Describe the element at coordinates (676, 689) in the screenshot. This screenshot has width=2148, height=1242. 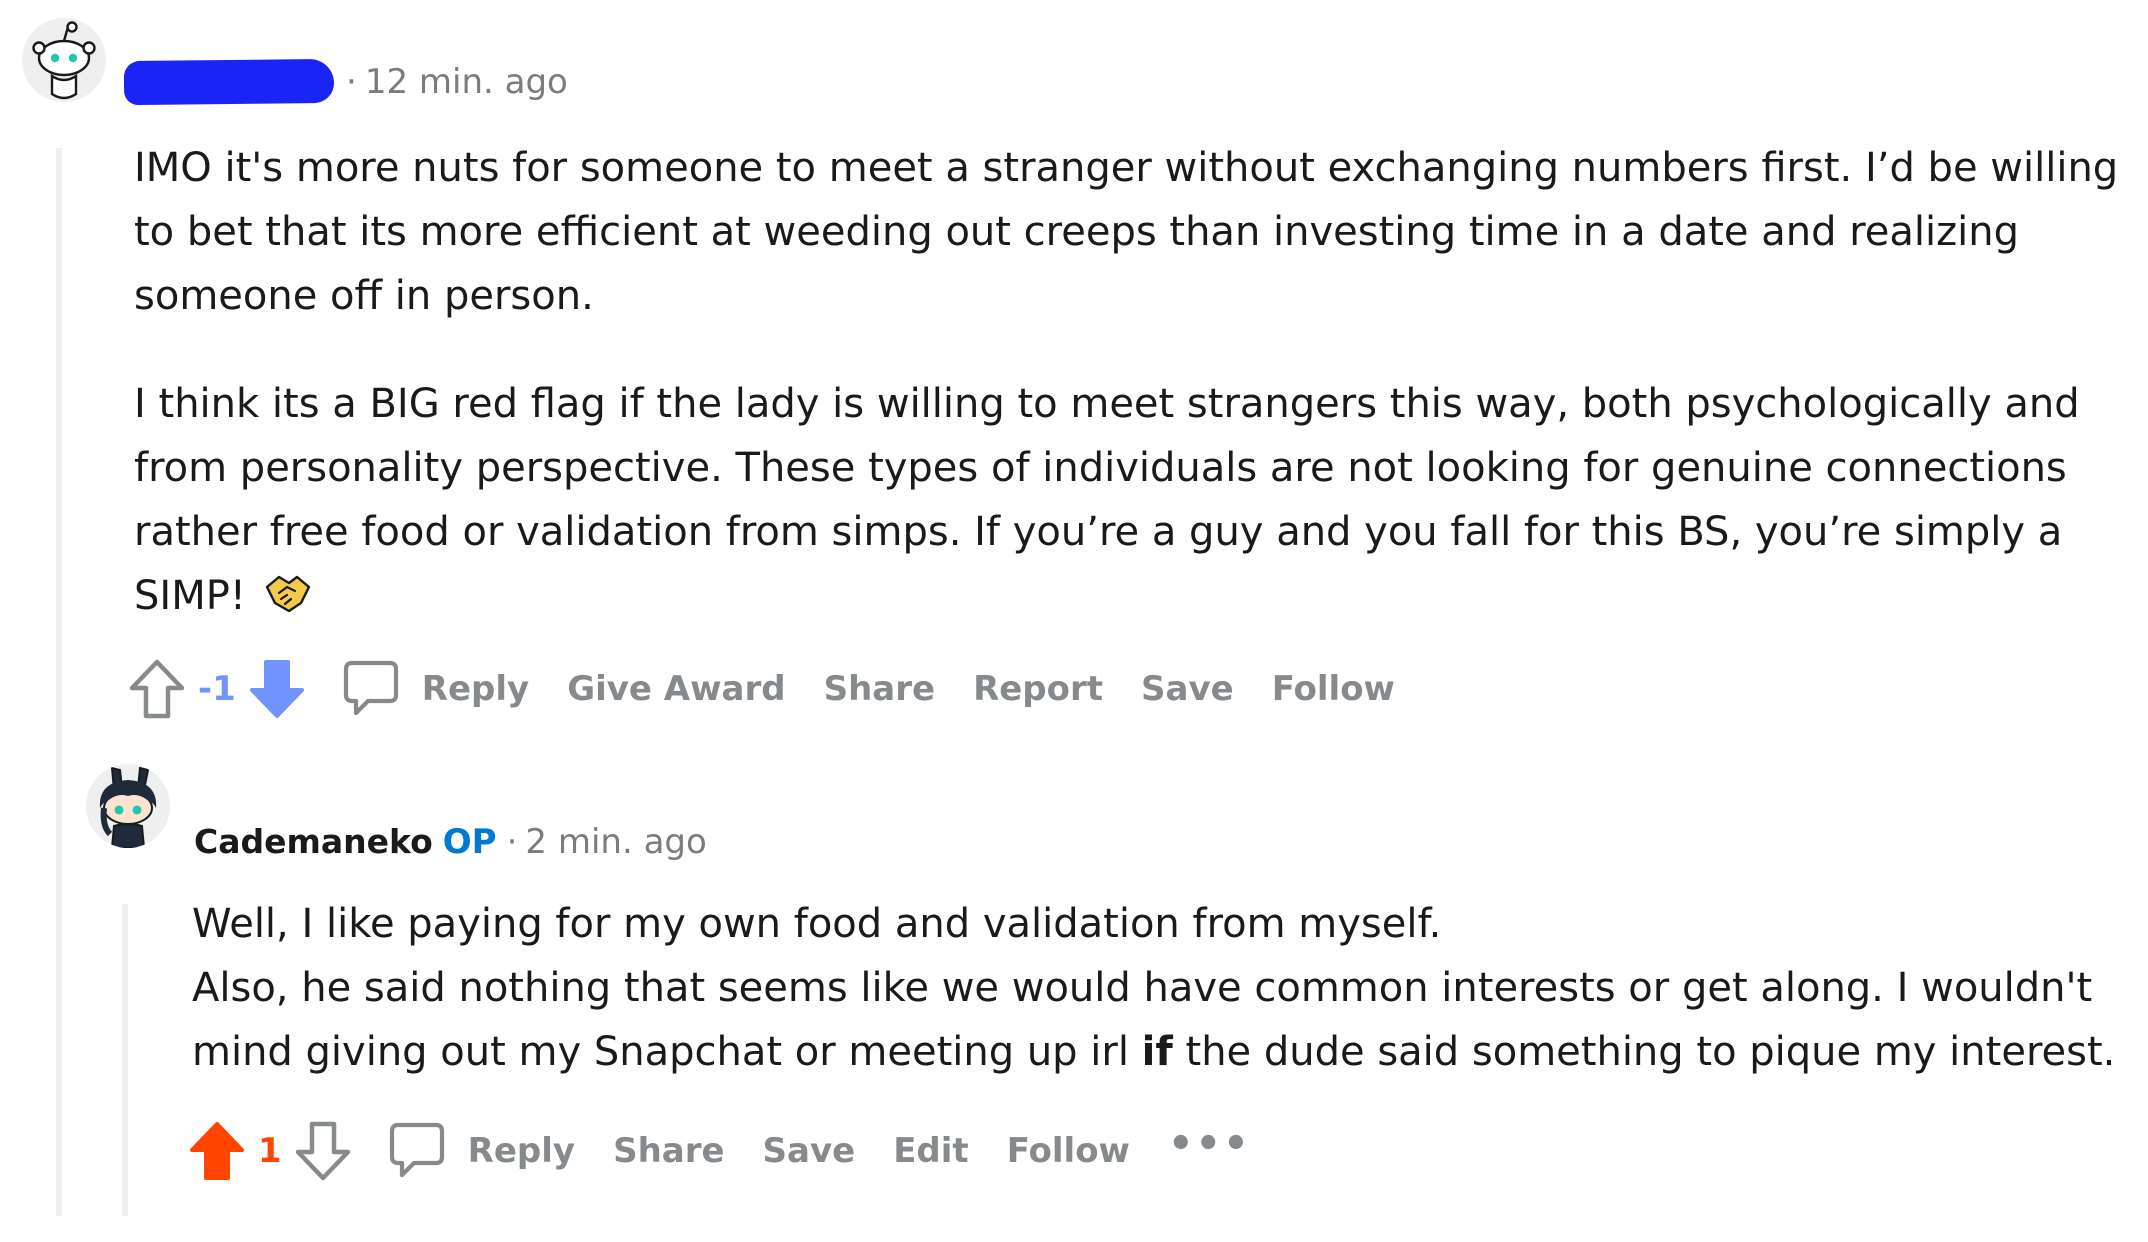
I see `give-award-button: Give Award` at that location.